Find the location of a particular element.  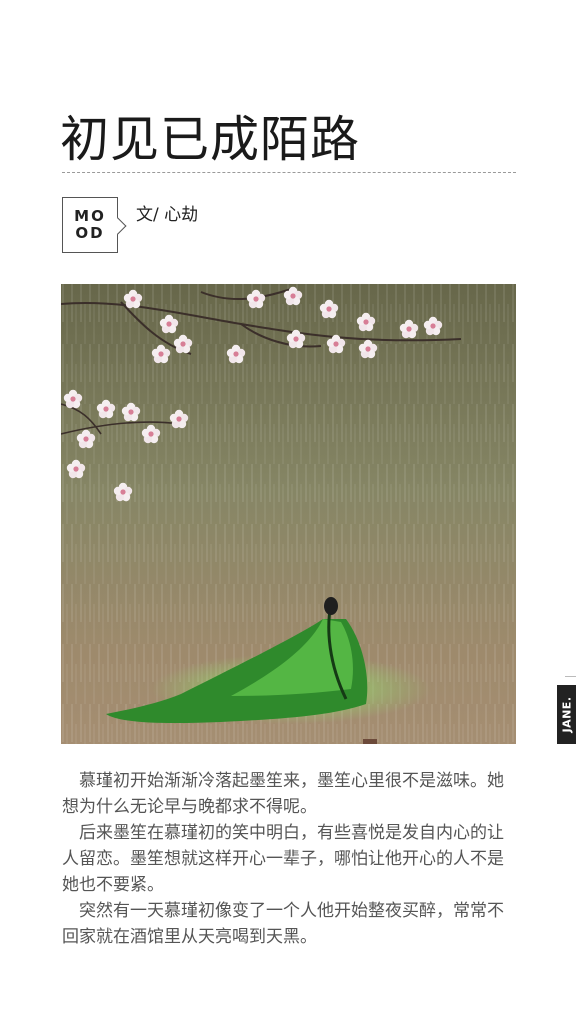

side-tag-label: JANE. is located at coordinates (567, 714).